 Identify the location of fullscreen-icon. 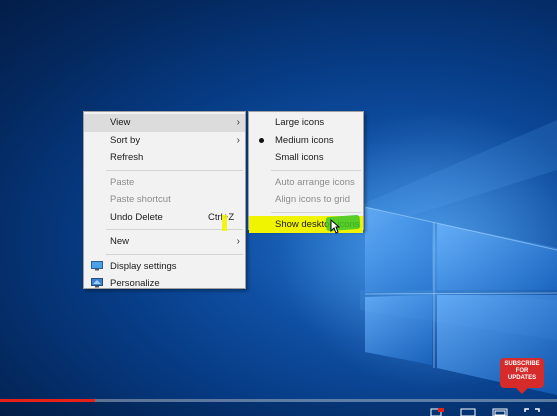
(532, 412).